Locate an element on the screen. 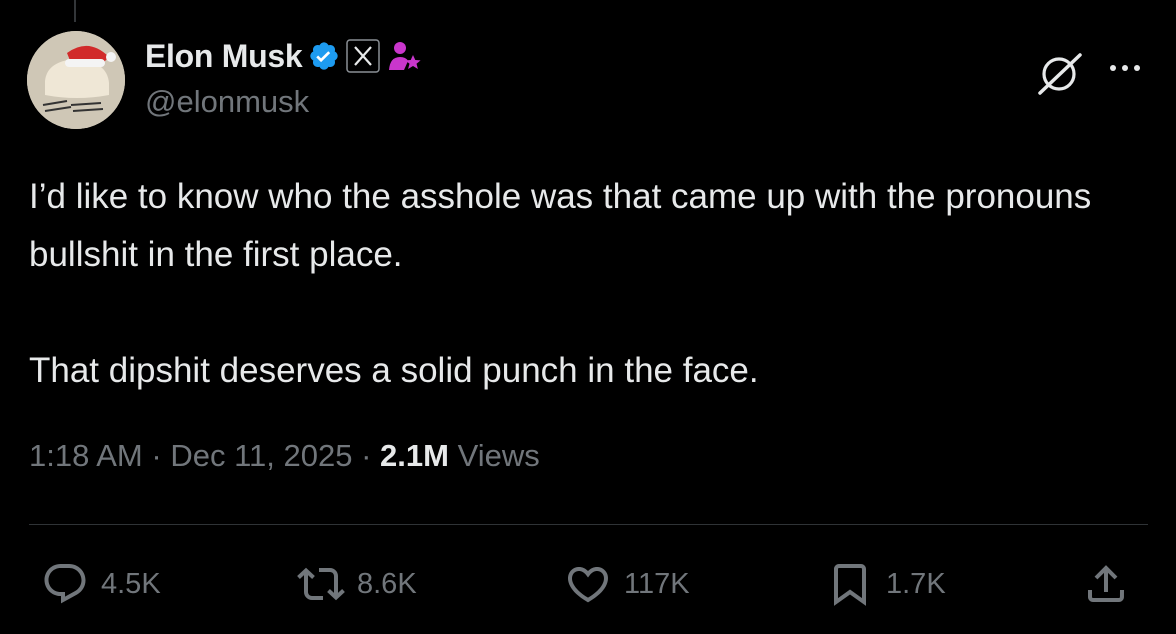  views-label: Views is located at coordinates (499, 455).